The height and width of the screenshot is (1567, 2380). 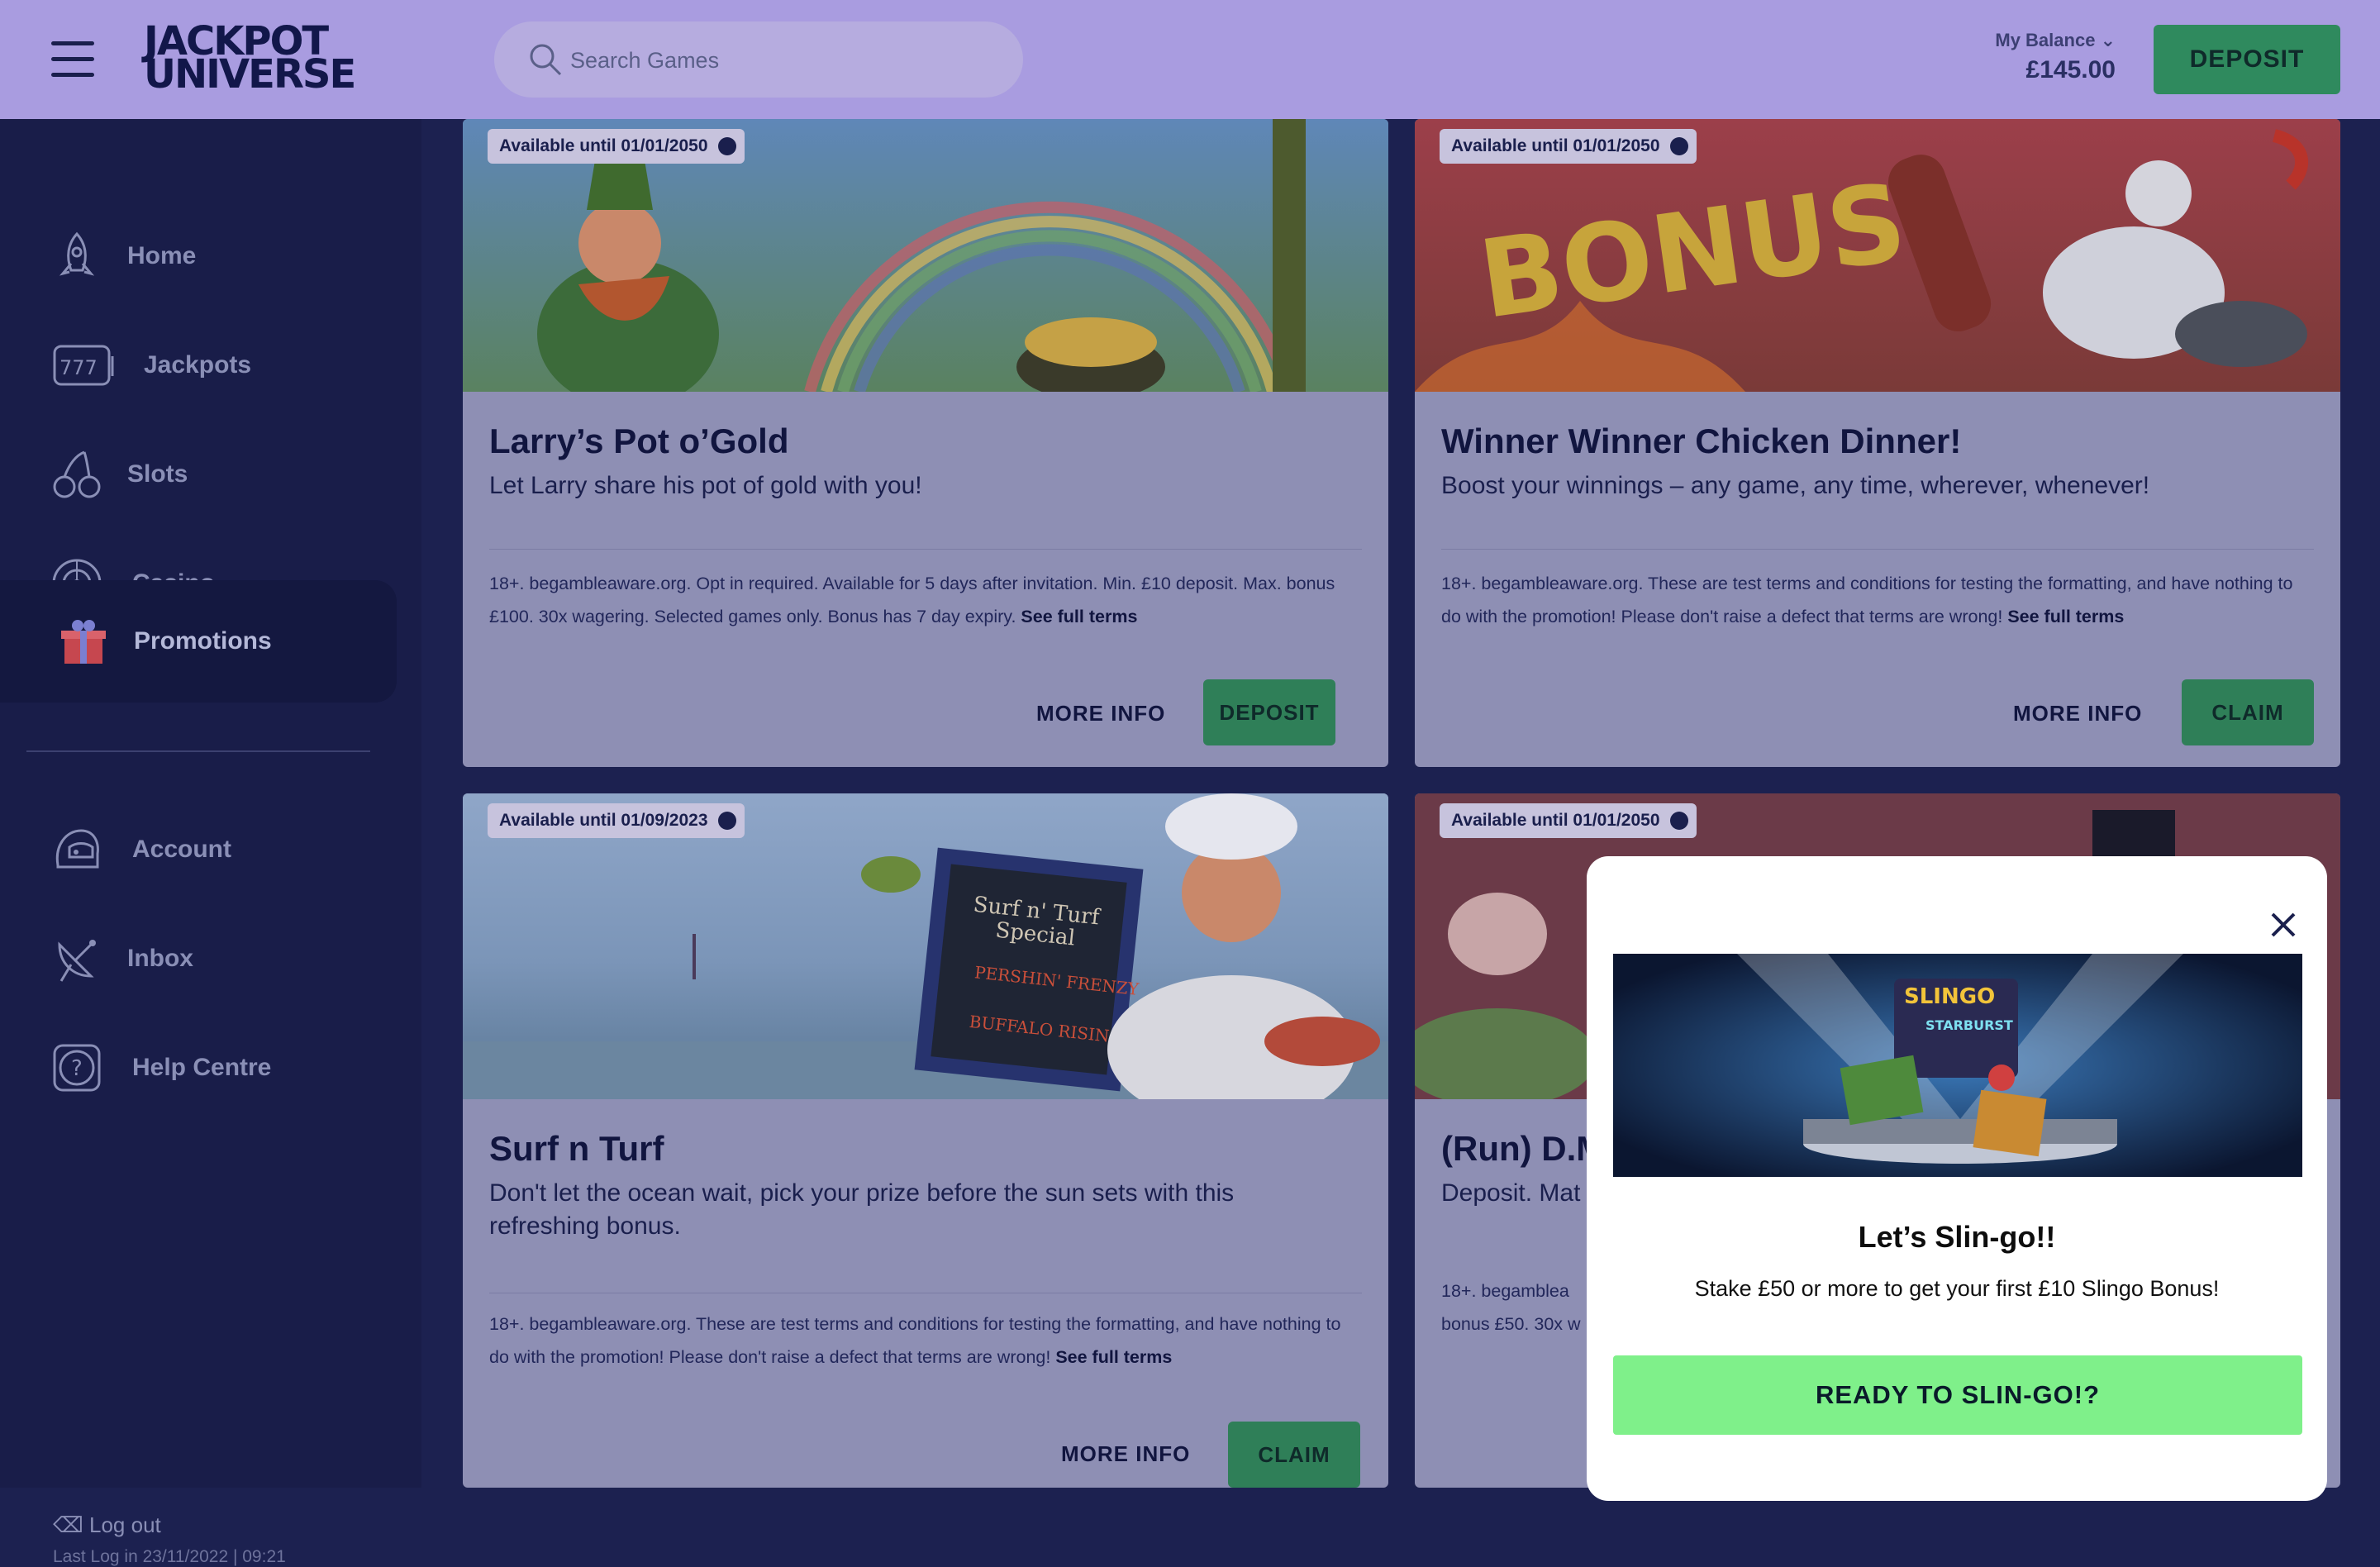 What do you see at coordinates (160, 958) in the screenshot?
I see `sidebar-item-label: Inbox` at bounding box center [160, 958].